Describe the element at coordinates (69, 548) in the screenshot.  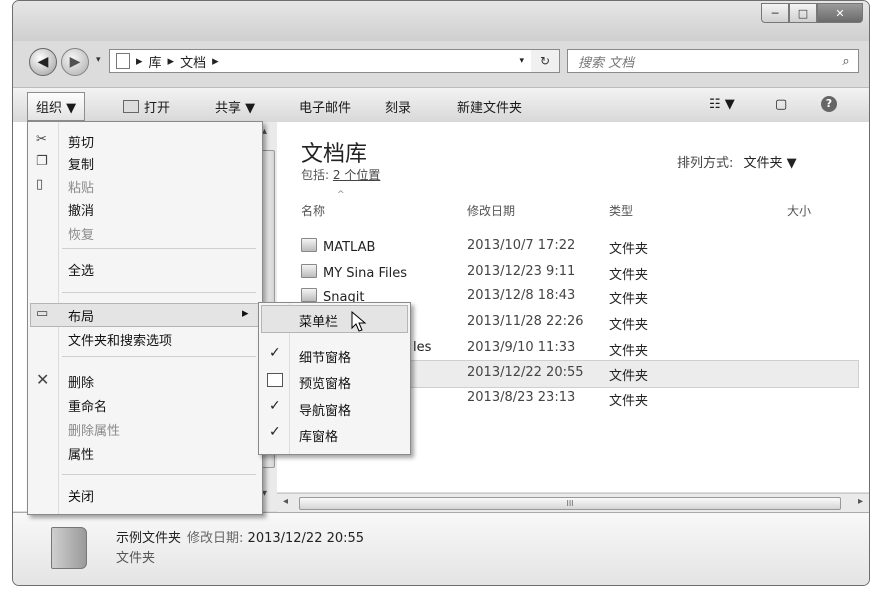
I see `folder-large-icon` at that location.